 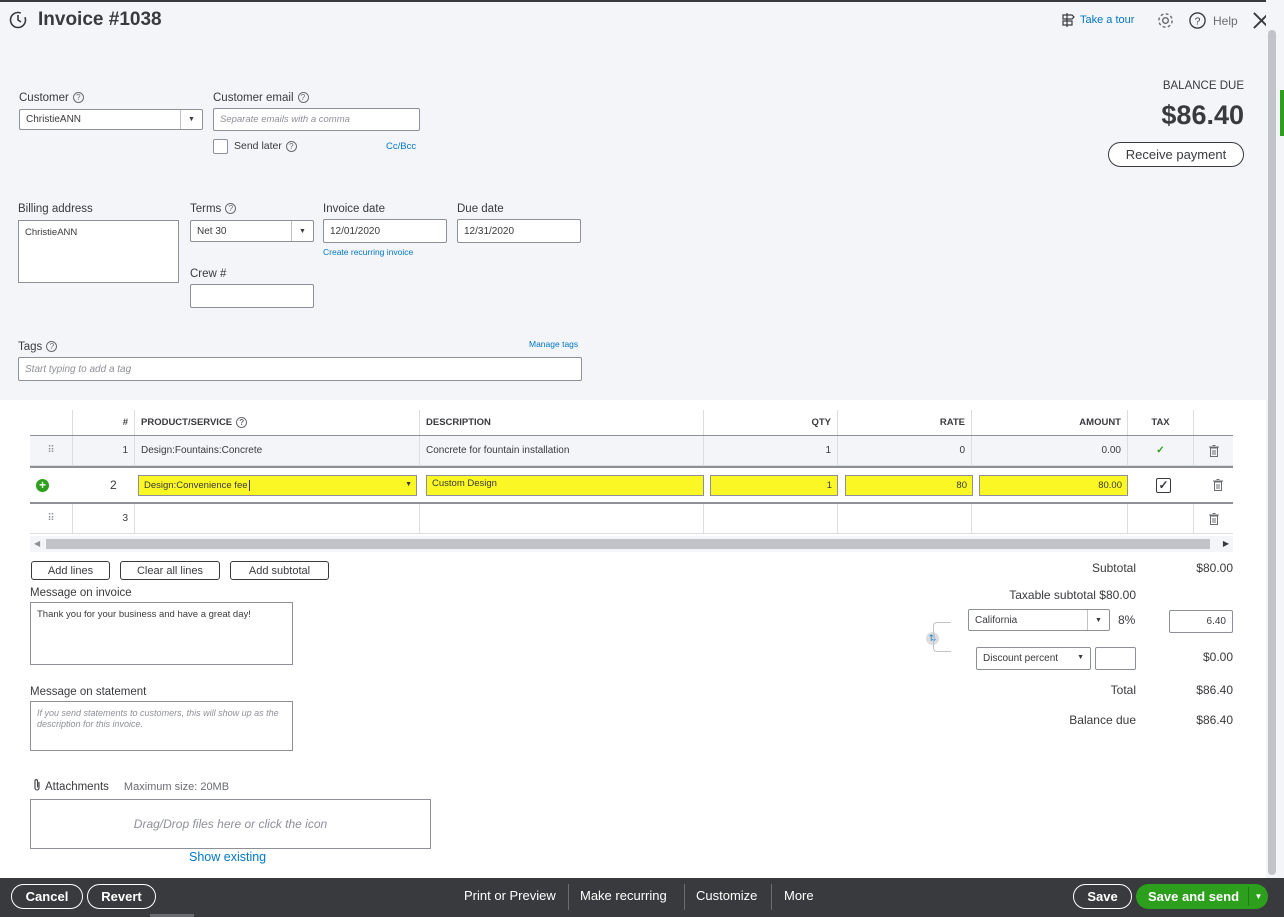 I want to click on rate-cell: 0, so click(x=905, y=450).